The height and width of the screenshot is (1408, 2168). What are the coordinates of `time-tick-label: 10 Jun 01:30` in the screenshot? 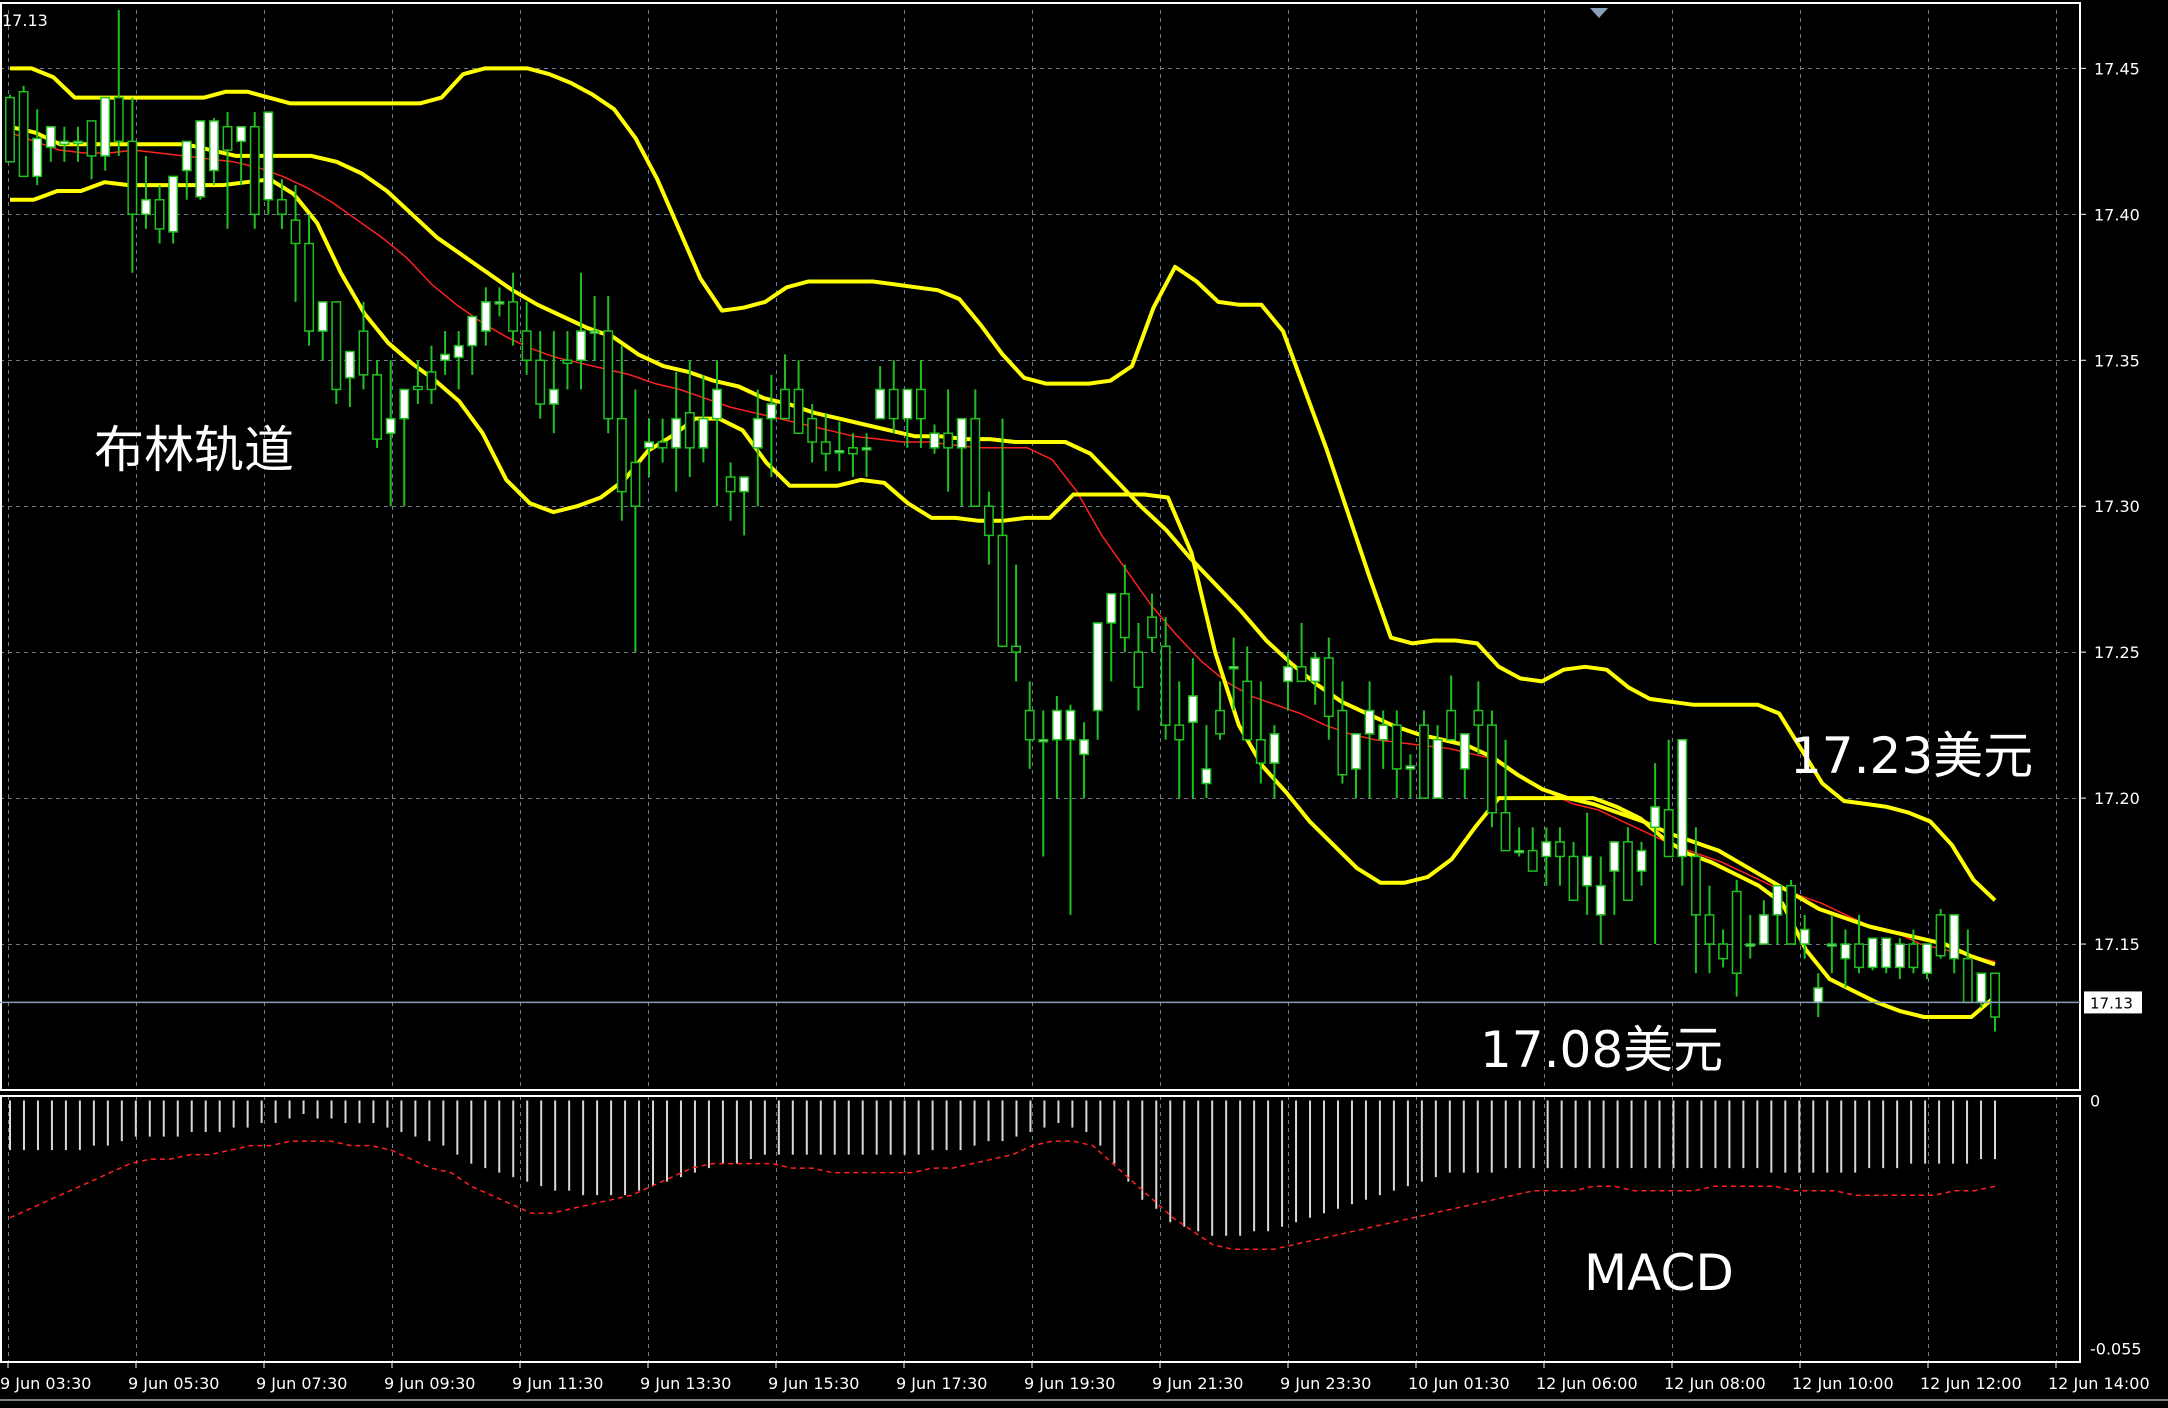 It's located at (1459, 1383).